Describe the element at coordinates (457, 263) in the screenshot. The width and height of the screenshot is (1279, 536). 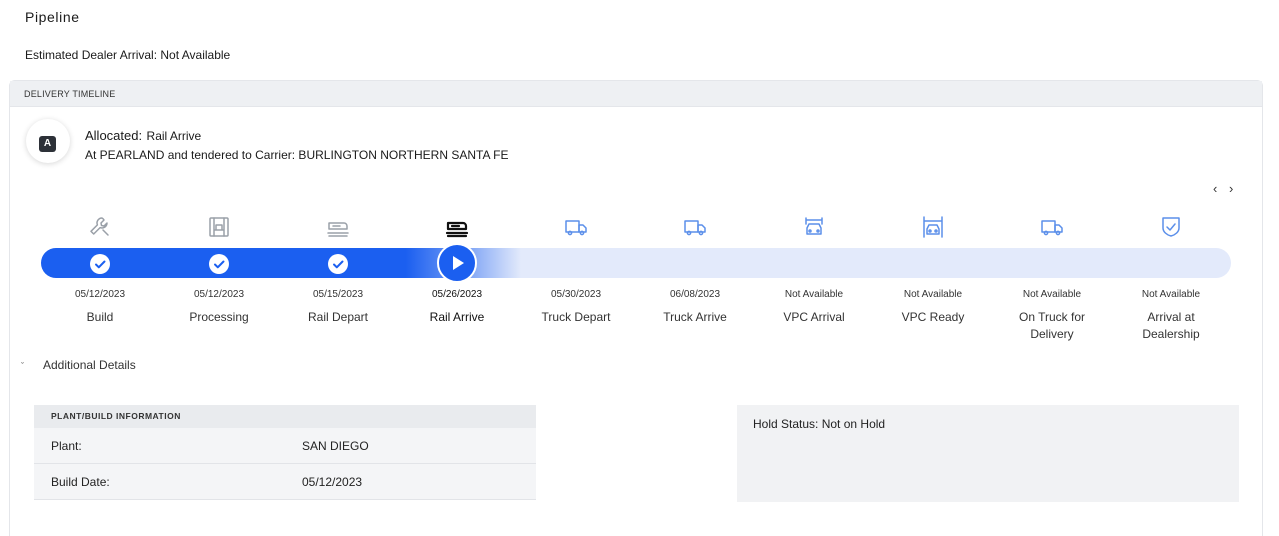
I see `play-icon` at that location.